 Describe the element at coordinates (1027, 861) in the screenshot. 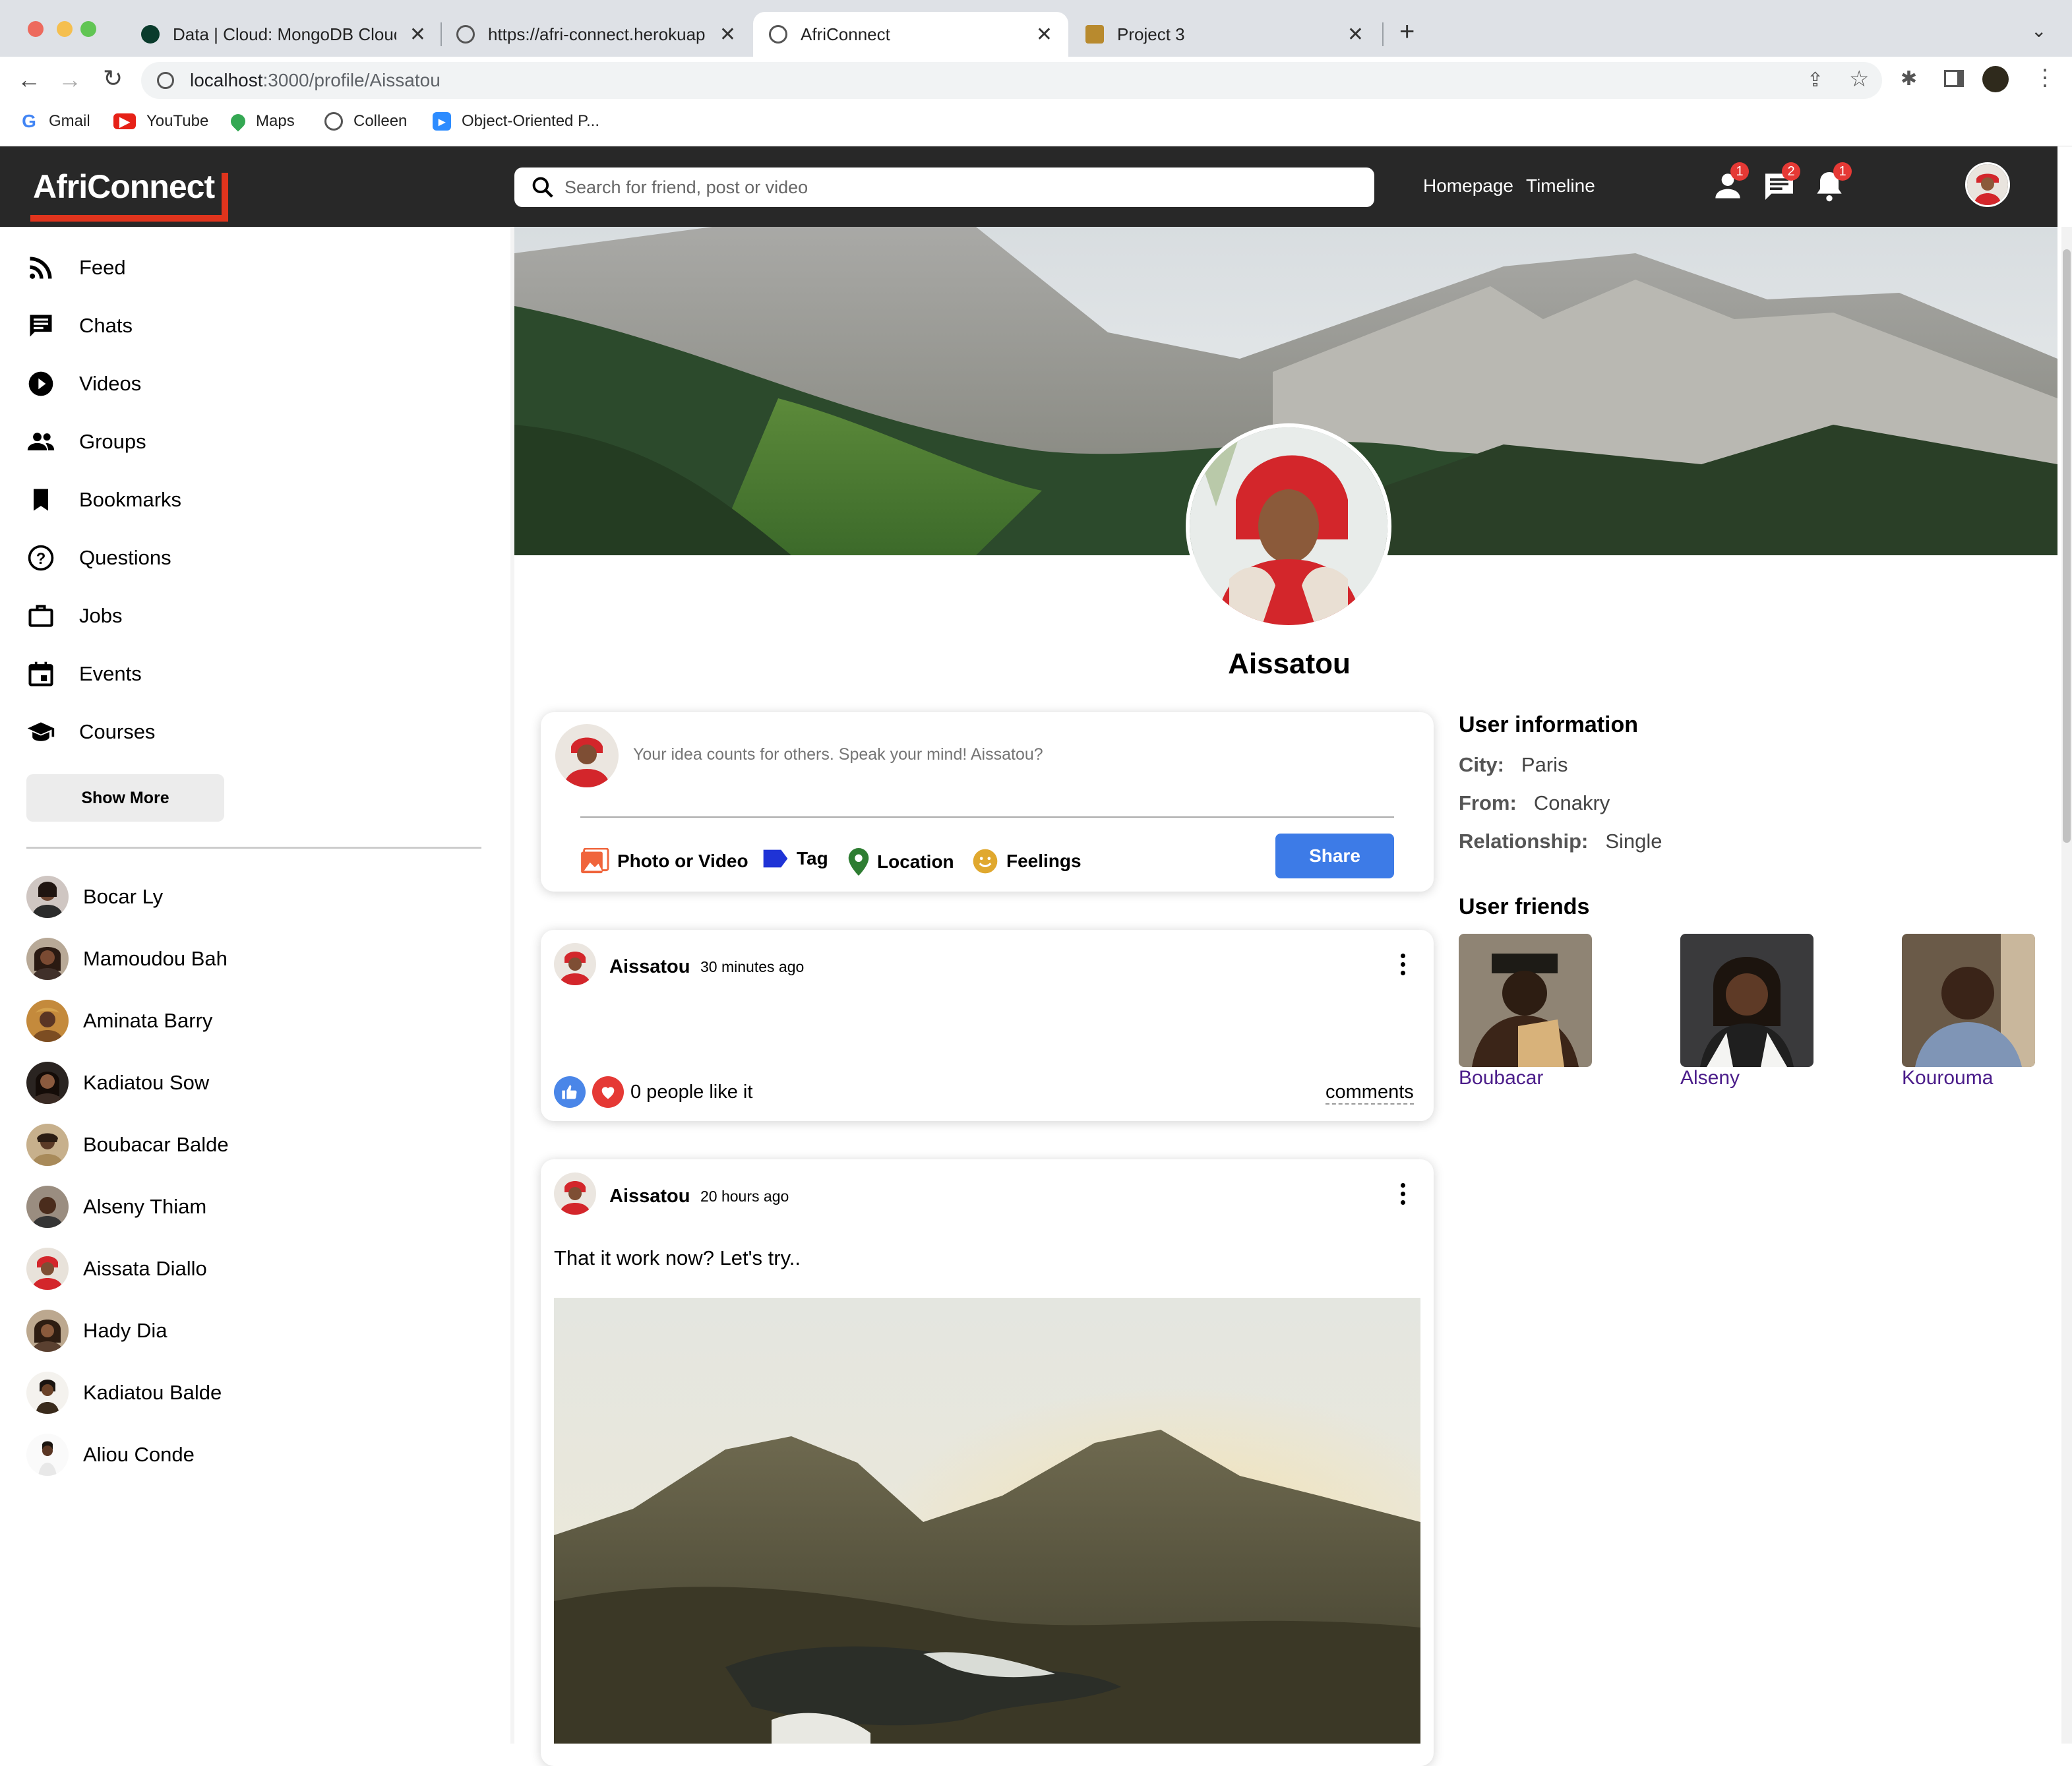

I see `feelings-option: Feelings` at that location.